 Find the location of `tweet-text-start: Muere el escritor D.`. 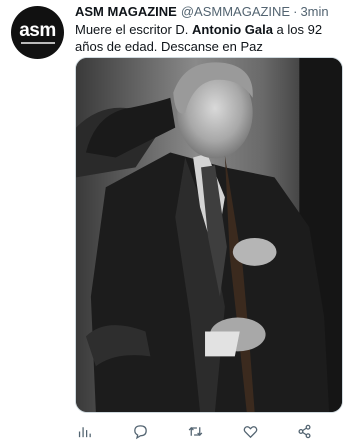

tweet-text-start: Muere el escritor D. is located at coordinates (134, 29).